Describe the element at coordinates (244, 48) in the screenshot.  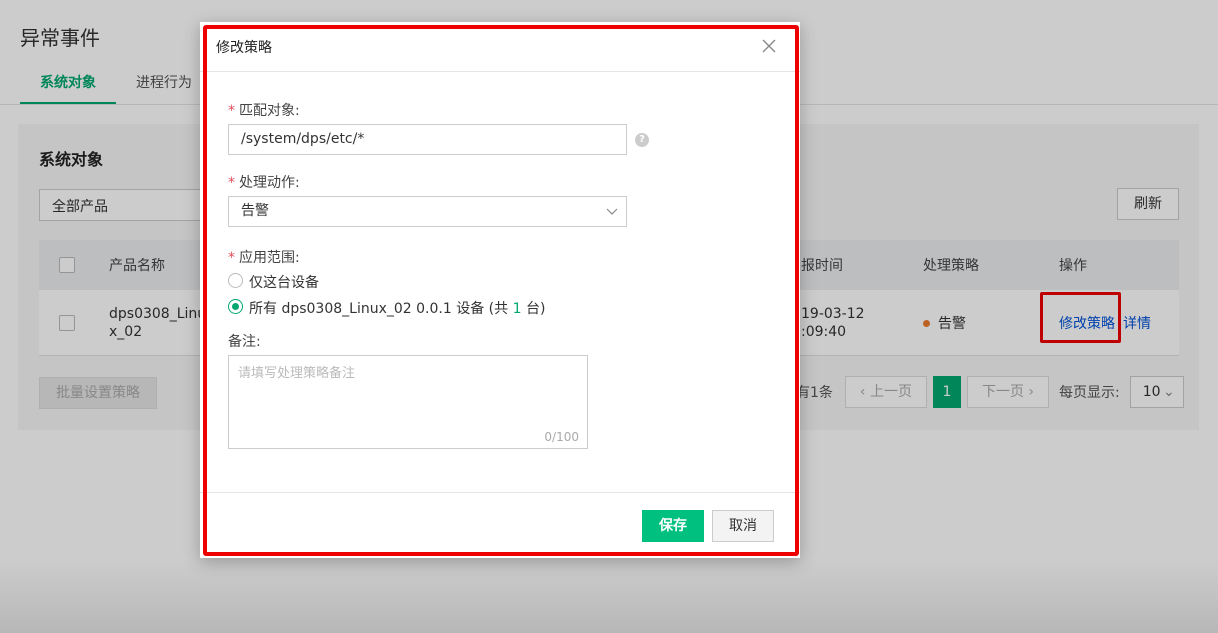
I see `modal-title: 修改策略` at that location.